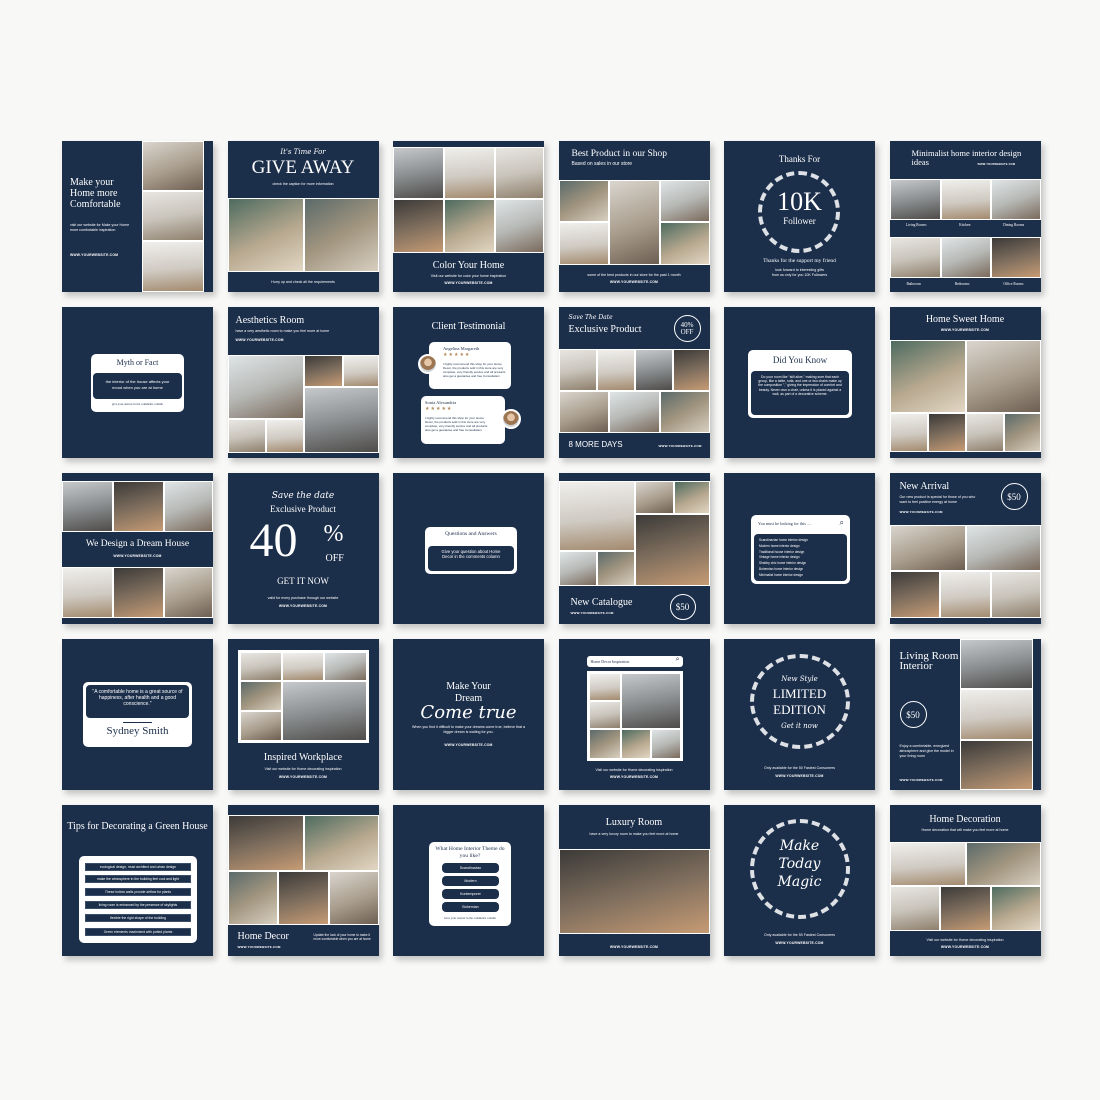  What do you see at coordinates (468, 265) in the screenshot?
I see `title: Color Your Home` at bounding box center [468, 265].